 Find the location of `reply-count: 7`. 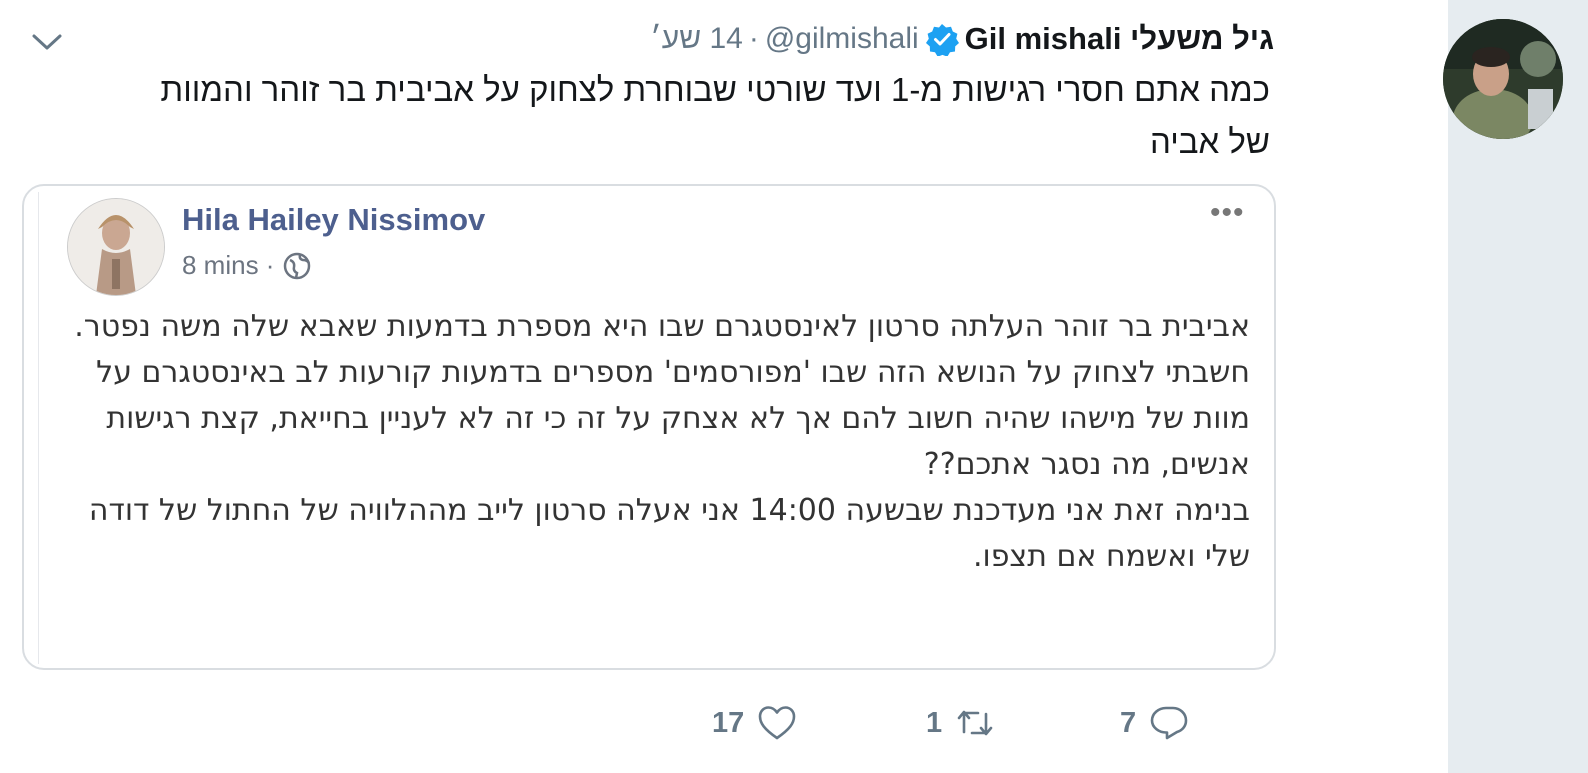

reply-count: 7 is located at coordinates (1128, 722).